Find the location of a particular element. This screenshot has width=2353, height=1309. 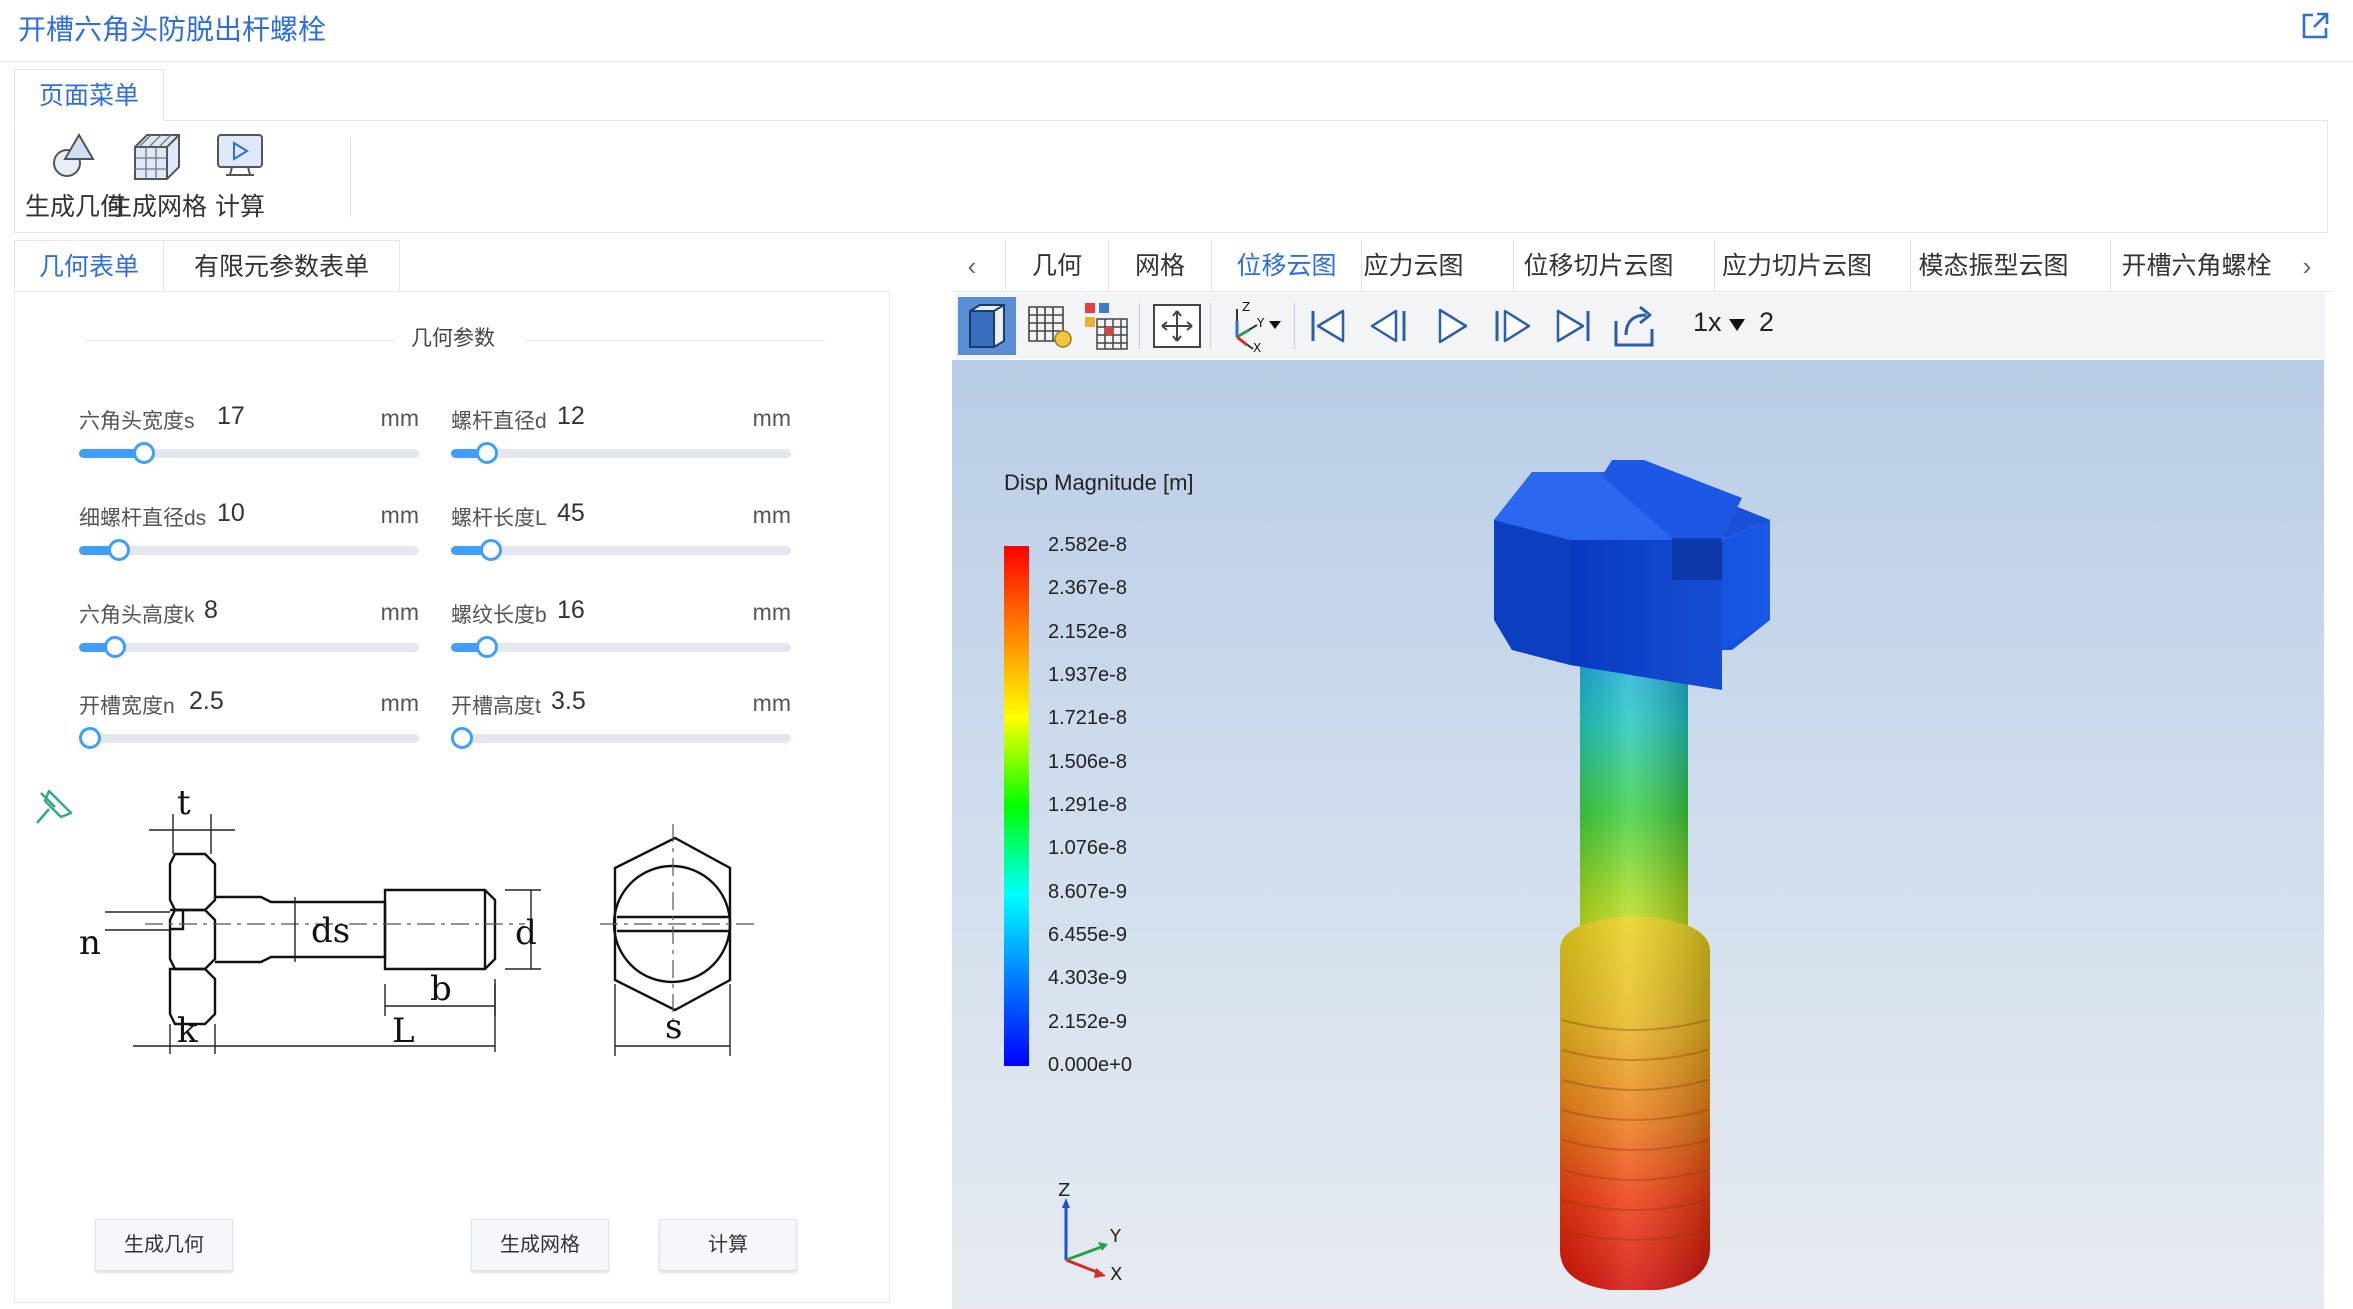

axis-label-z: Z is located at coordinates (1064, 1190).